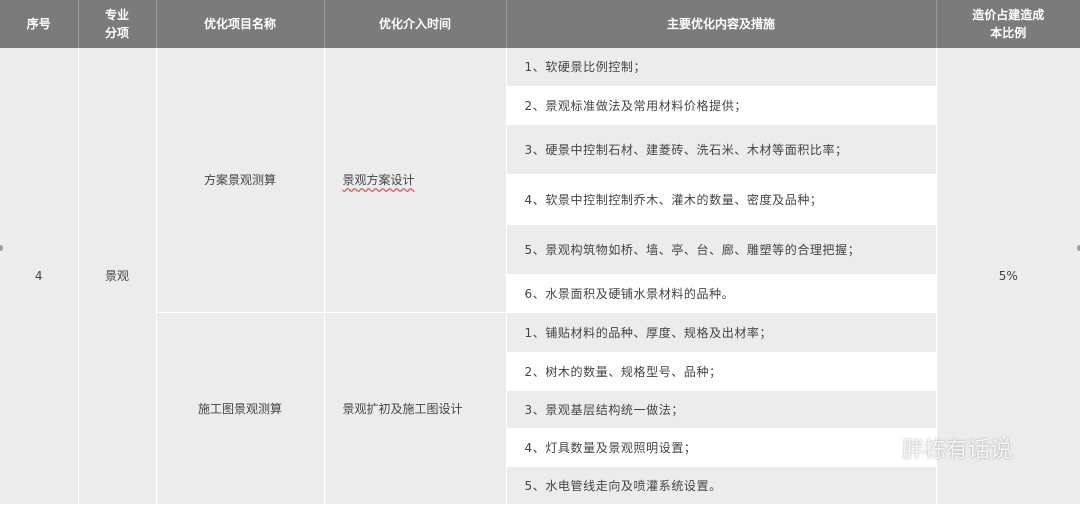 The height and width of the screenshot is (505, 1080). I want to click on timing-text: 景观方案设计, so click(378, 180).